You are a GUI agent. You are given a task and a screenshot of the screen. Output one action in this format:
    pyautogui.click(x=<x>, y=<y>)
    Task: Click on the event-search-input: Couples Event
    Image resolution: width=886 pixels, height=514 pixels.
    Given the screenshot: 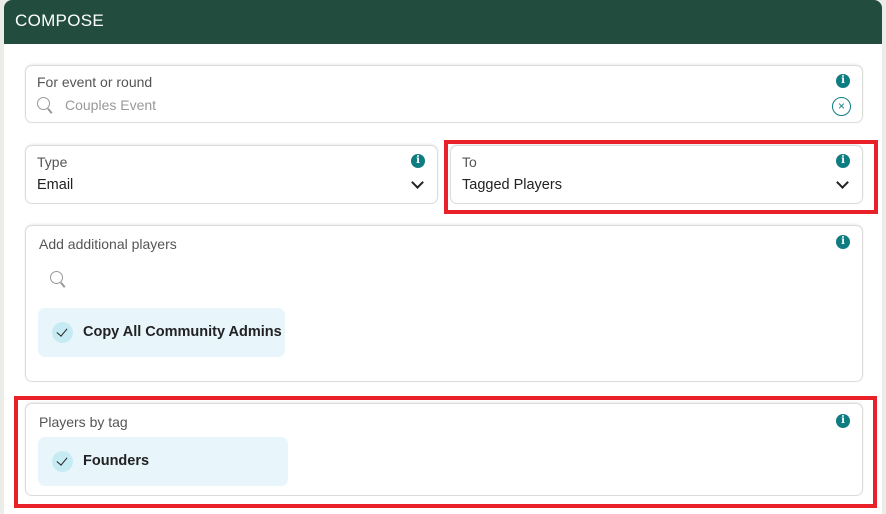 What is the action you would take?
    pyautogui.click(x=110, y=105)
    